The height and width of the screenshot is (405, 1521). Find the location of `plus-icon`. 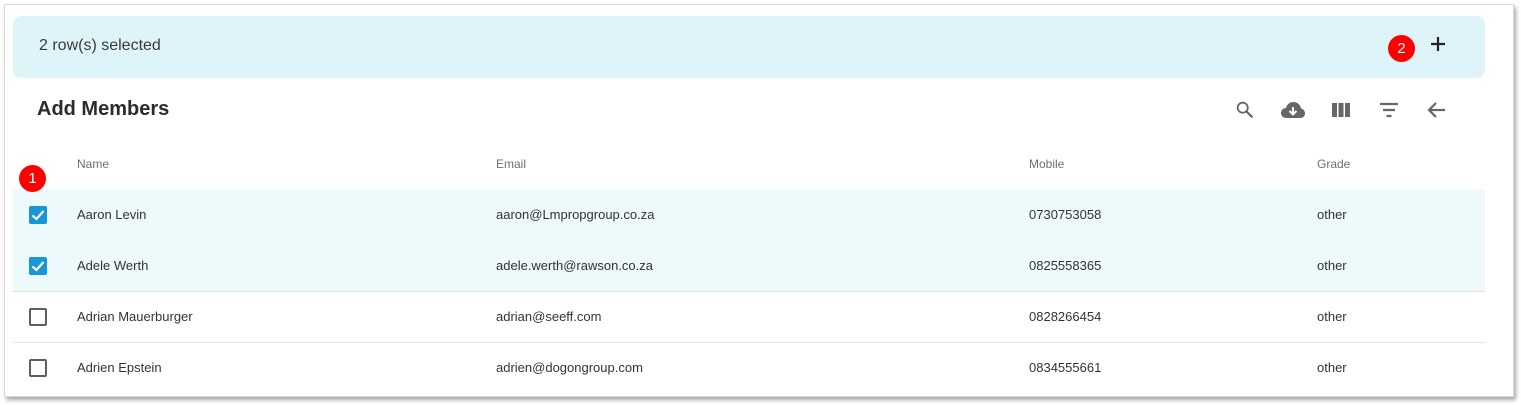

plus-icon is located at coordinates (1438, 44).